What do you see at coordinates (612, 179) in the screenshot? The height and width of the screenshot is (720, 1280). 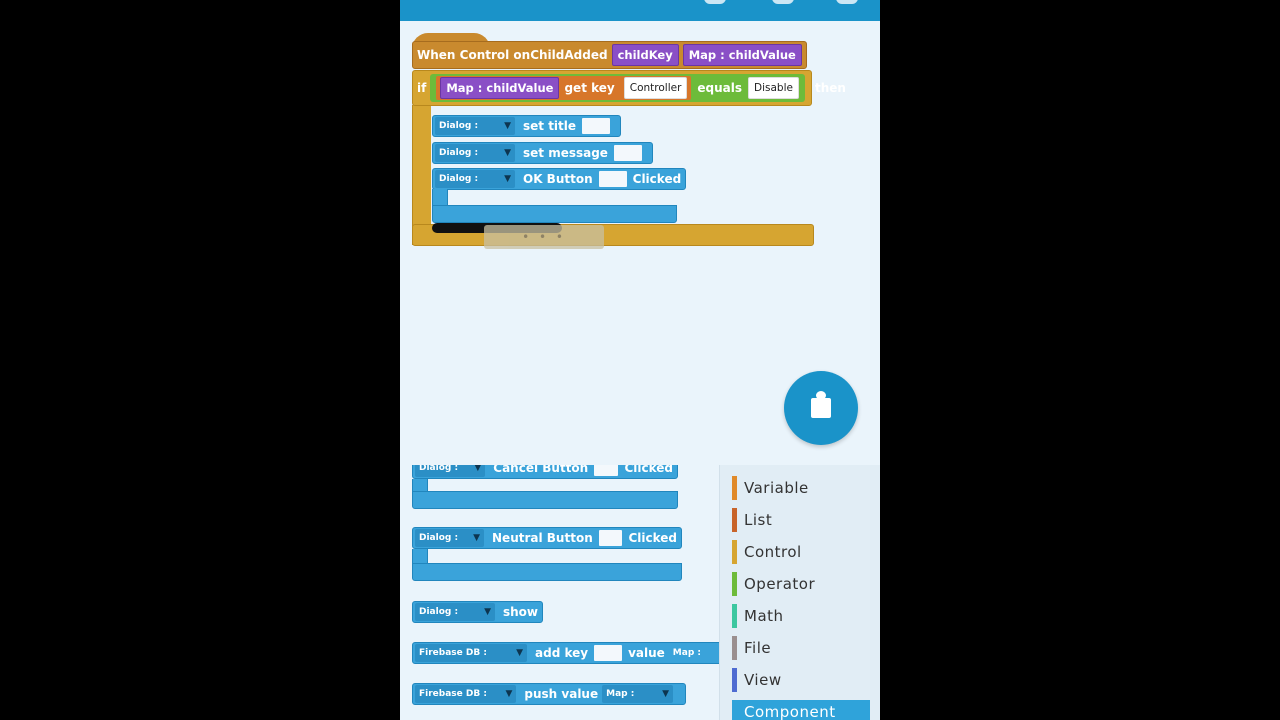 I see `ok-button-input` at bounding box center [612, 179].